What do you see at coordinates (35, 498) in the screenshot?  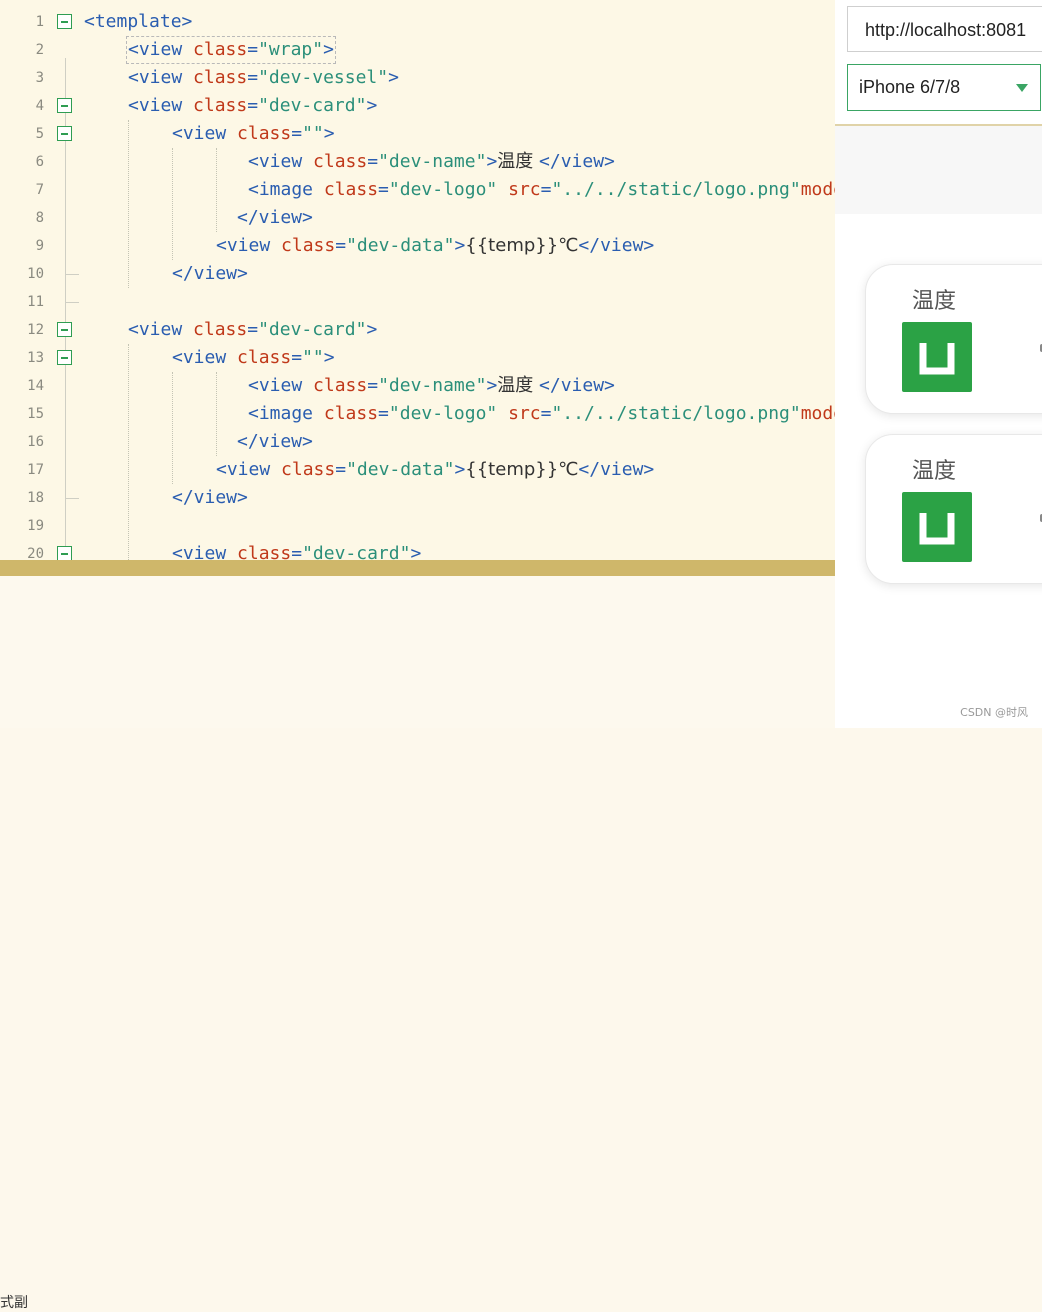 I see `line-number: 18` at bounding box center [35, 498].